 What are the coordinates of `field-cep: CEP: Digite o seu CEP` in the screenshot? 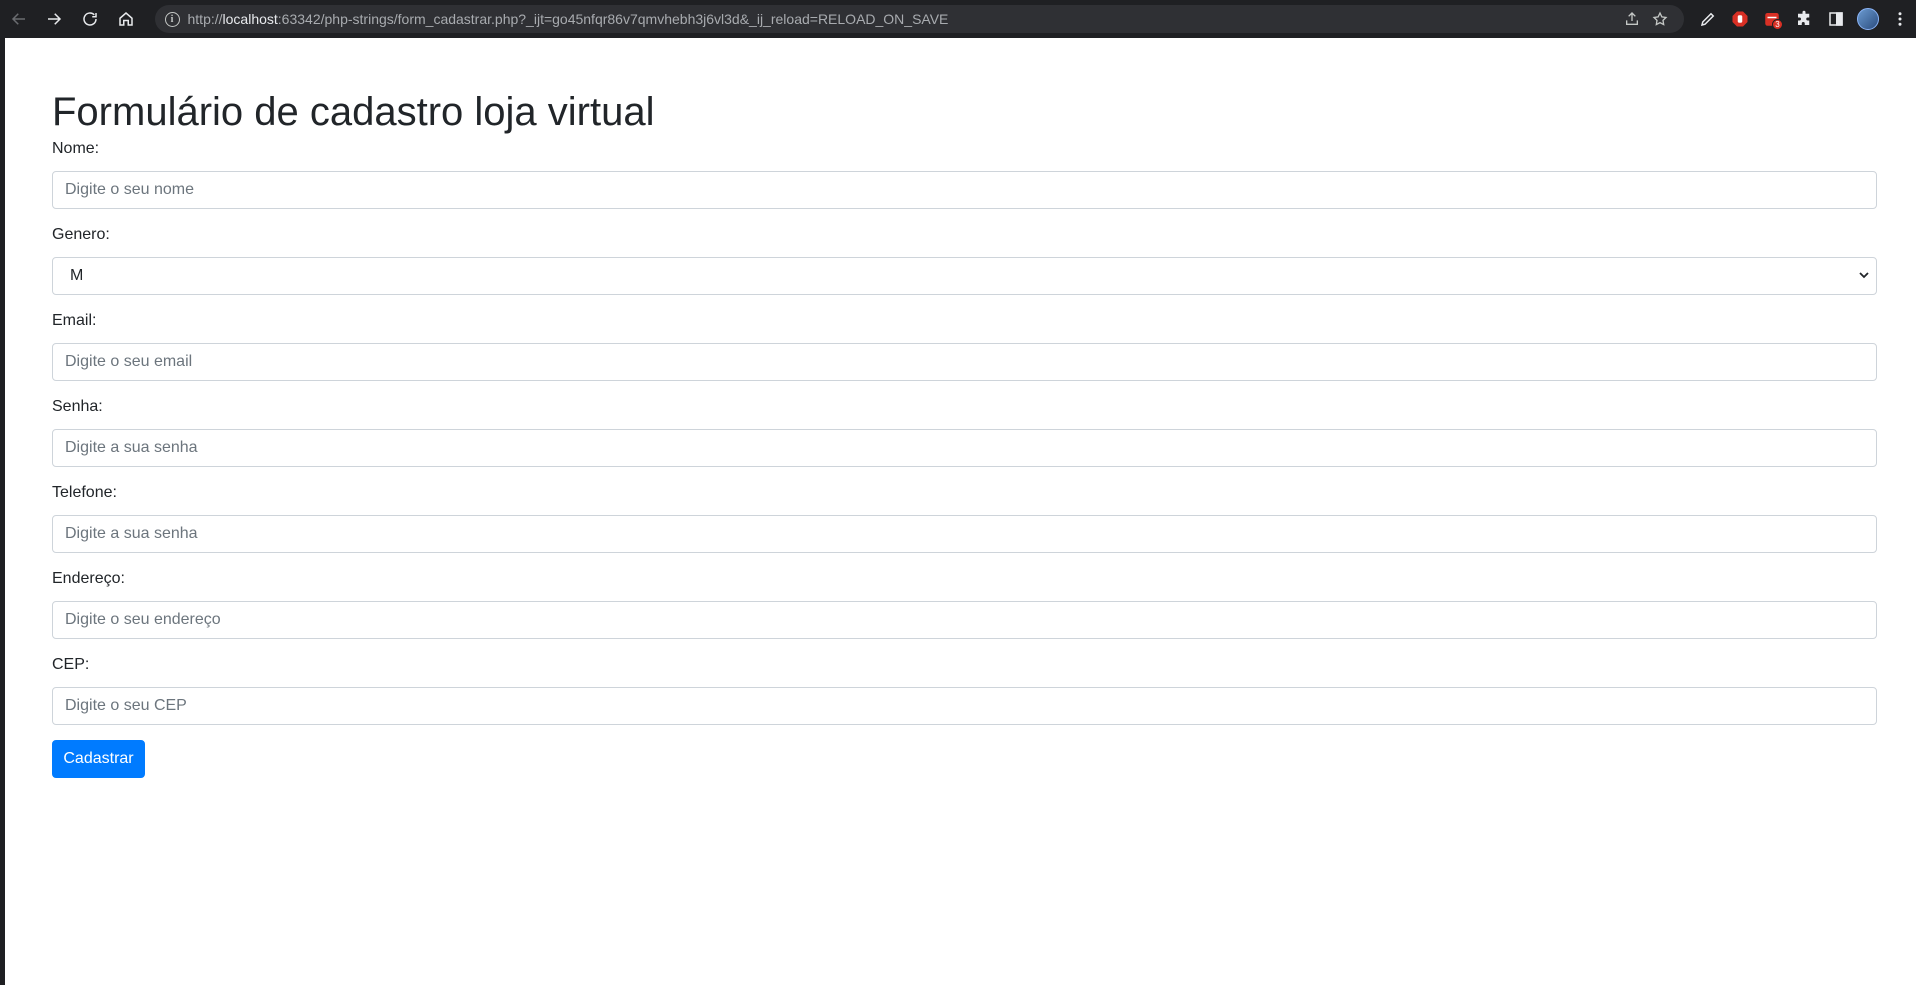 It's located at (967, 690).